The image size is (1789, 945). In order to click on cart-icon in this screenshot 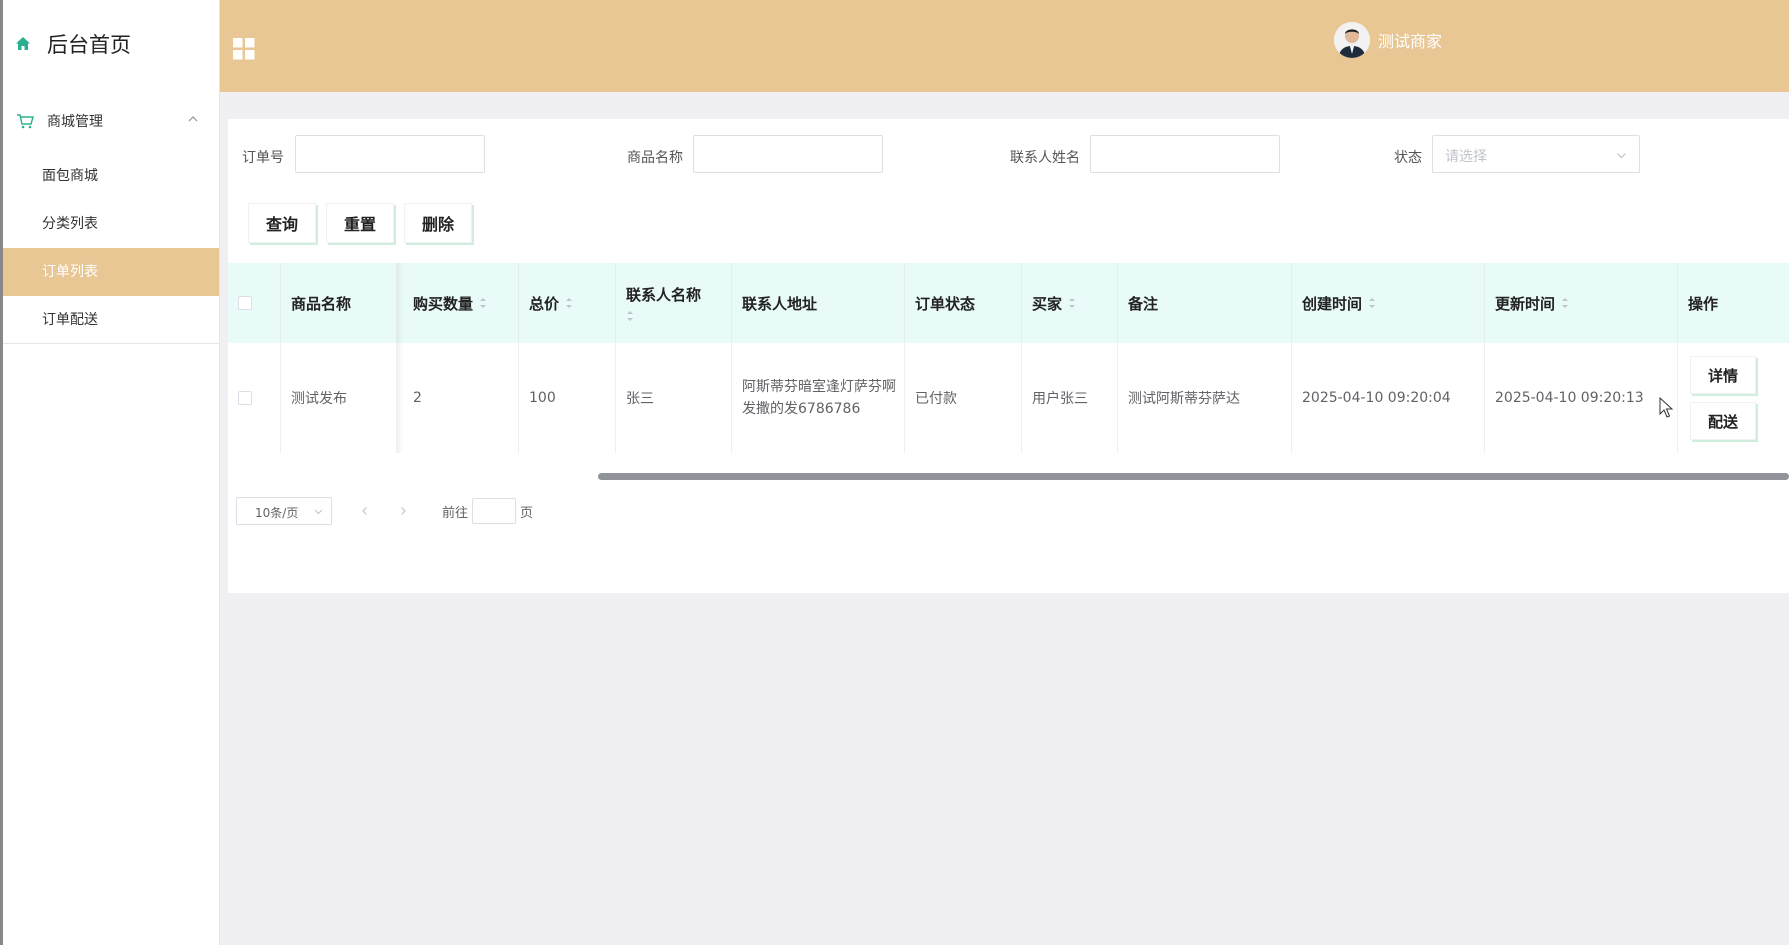, I will do `click(25, 121)`.